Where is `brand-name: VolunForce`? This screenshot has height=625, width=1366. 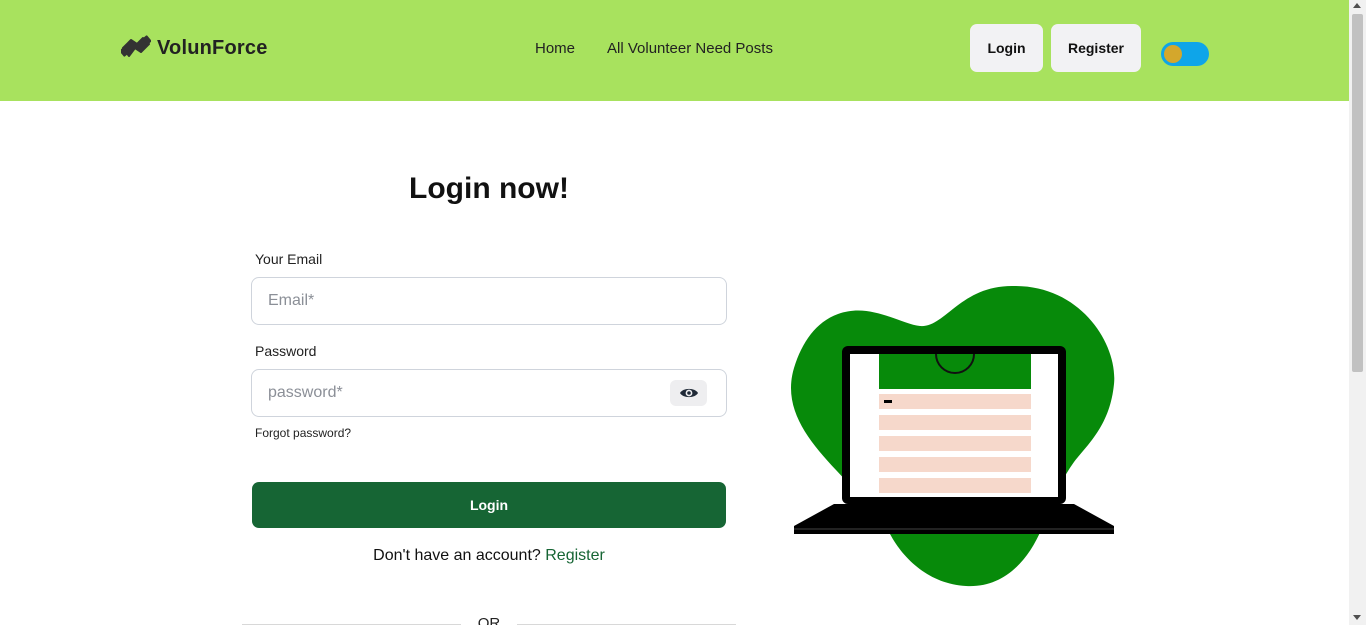
brand-name: VolunForce is located at coordinates (212, 47).